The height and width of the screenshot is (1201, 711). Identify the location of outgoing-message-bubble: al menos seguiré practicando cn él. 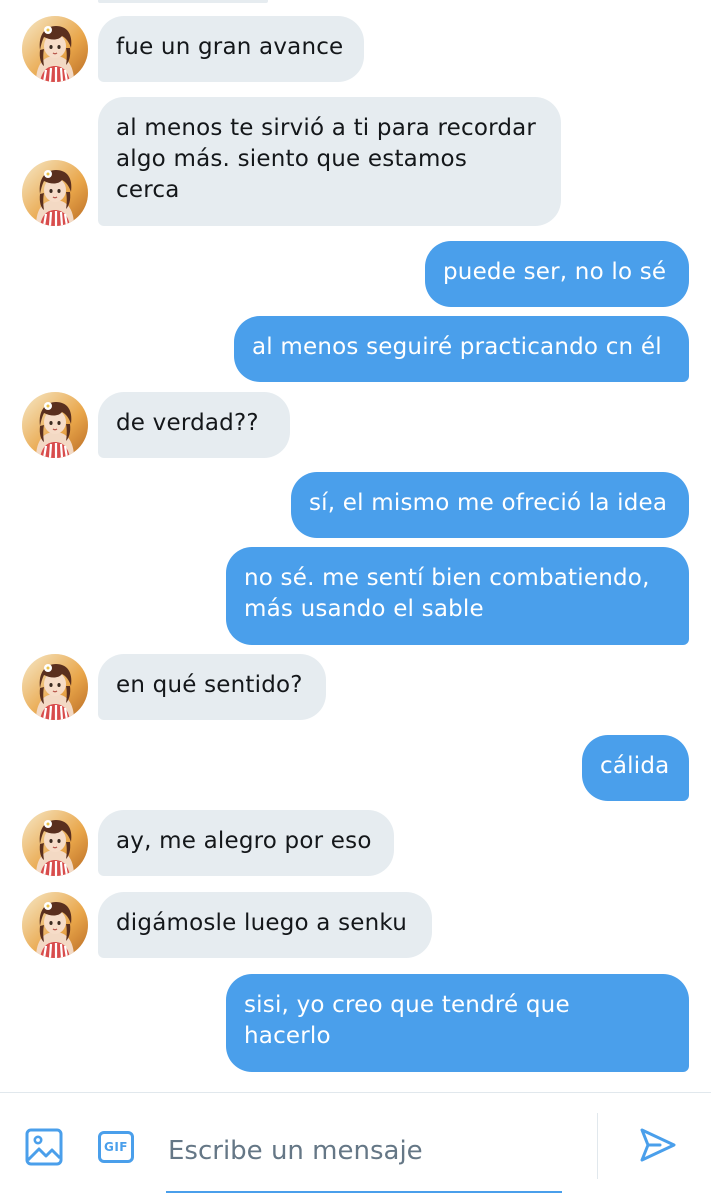
(461, 349).